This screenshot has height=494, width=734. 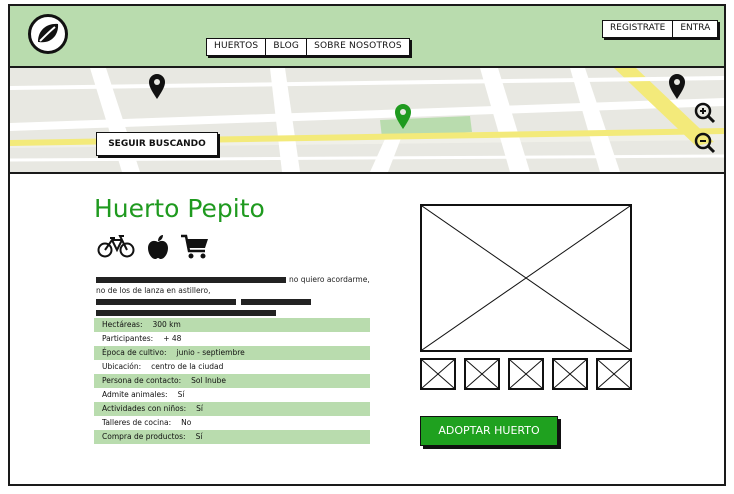 I want to click on login-link: ENTRA, so click(x=695, y=29).